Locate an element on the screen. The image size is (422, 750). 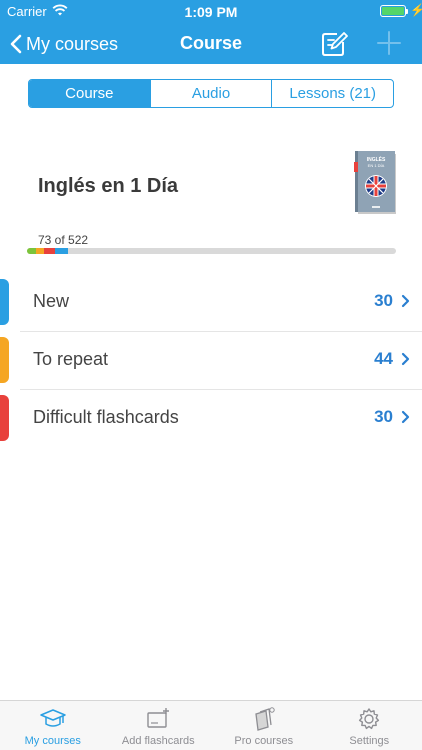
add-icon is located at coordinates (389, 43).